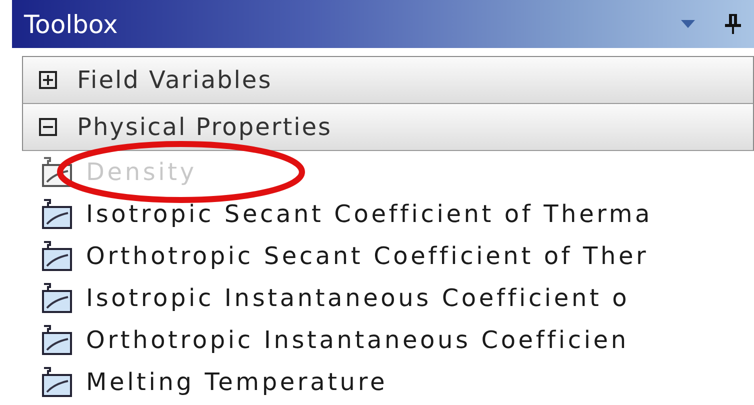 The width and height of the screenshot is (754, 405). Describe the element at coordinates (388, 127) in the screenshot. I see `category-header: Physical Properties` at that location.